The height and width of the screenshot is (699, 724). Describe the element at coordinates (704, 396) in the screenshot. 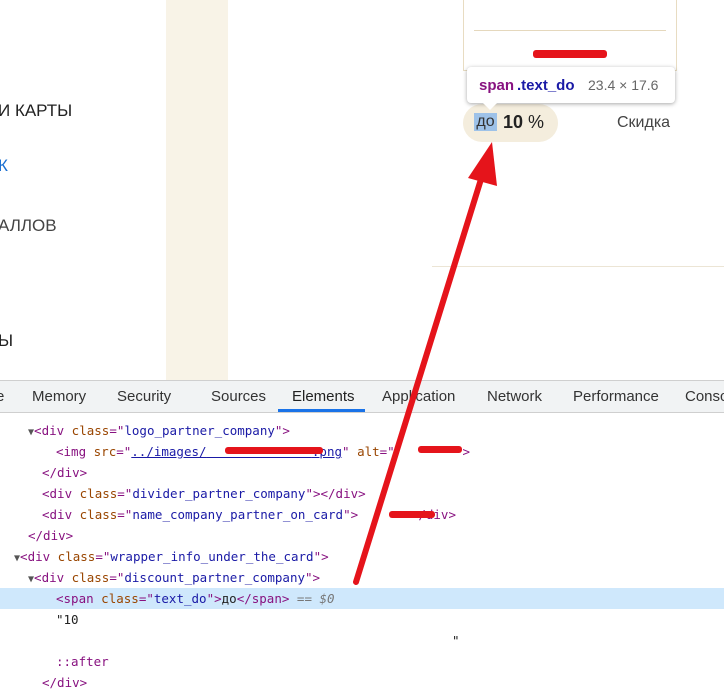

I see `tab-console: Consc` at that location.